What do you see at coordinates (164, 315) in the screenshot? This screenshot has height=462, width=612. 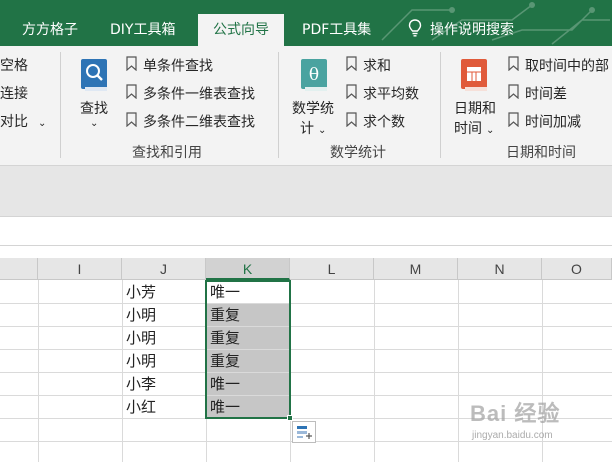 I see `cell-j2: 小明` at bounding box center [164, 315].